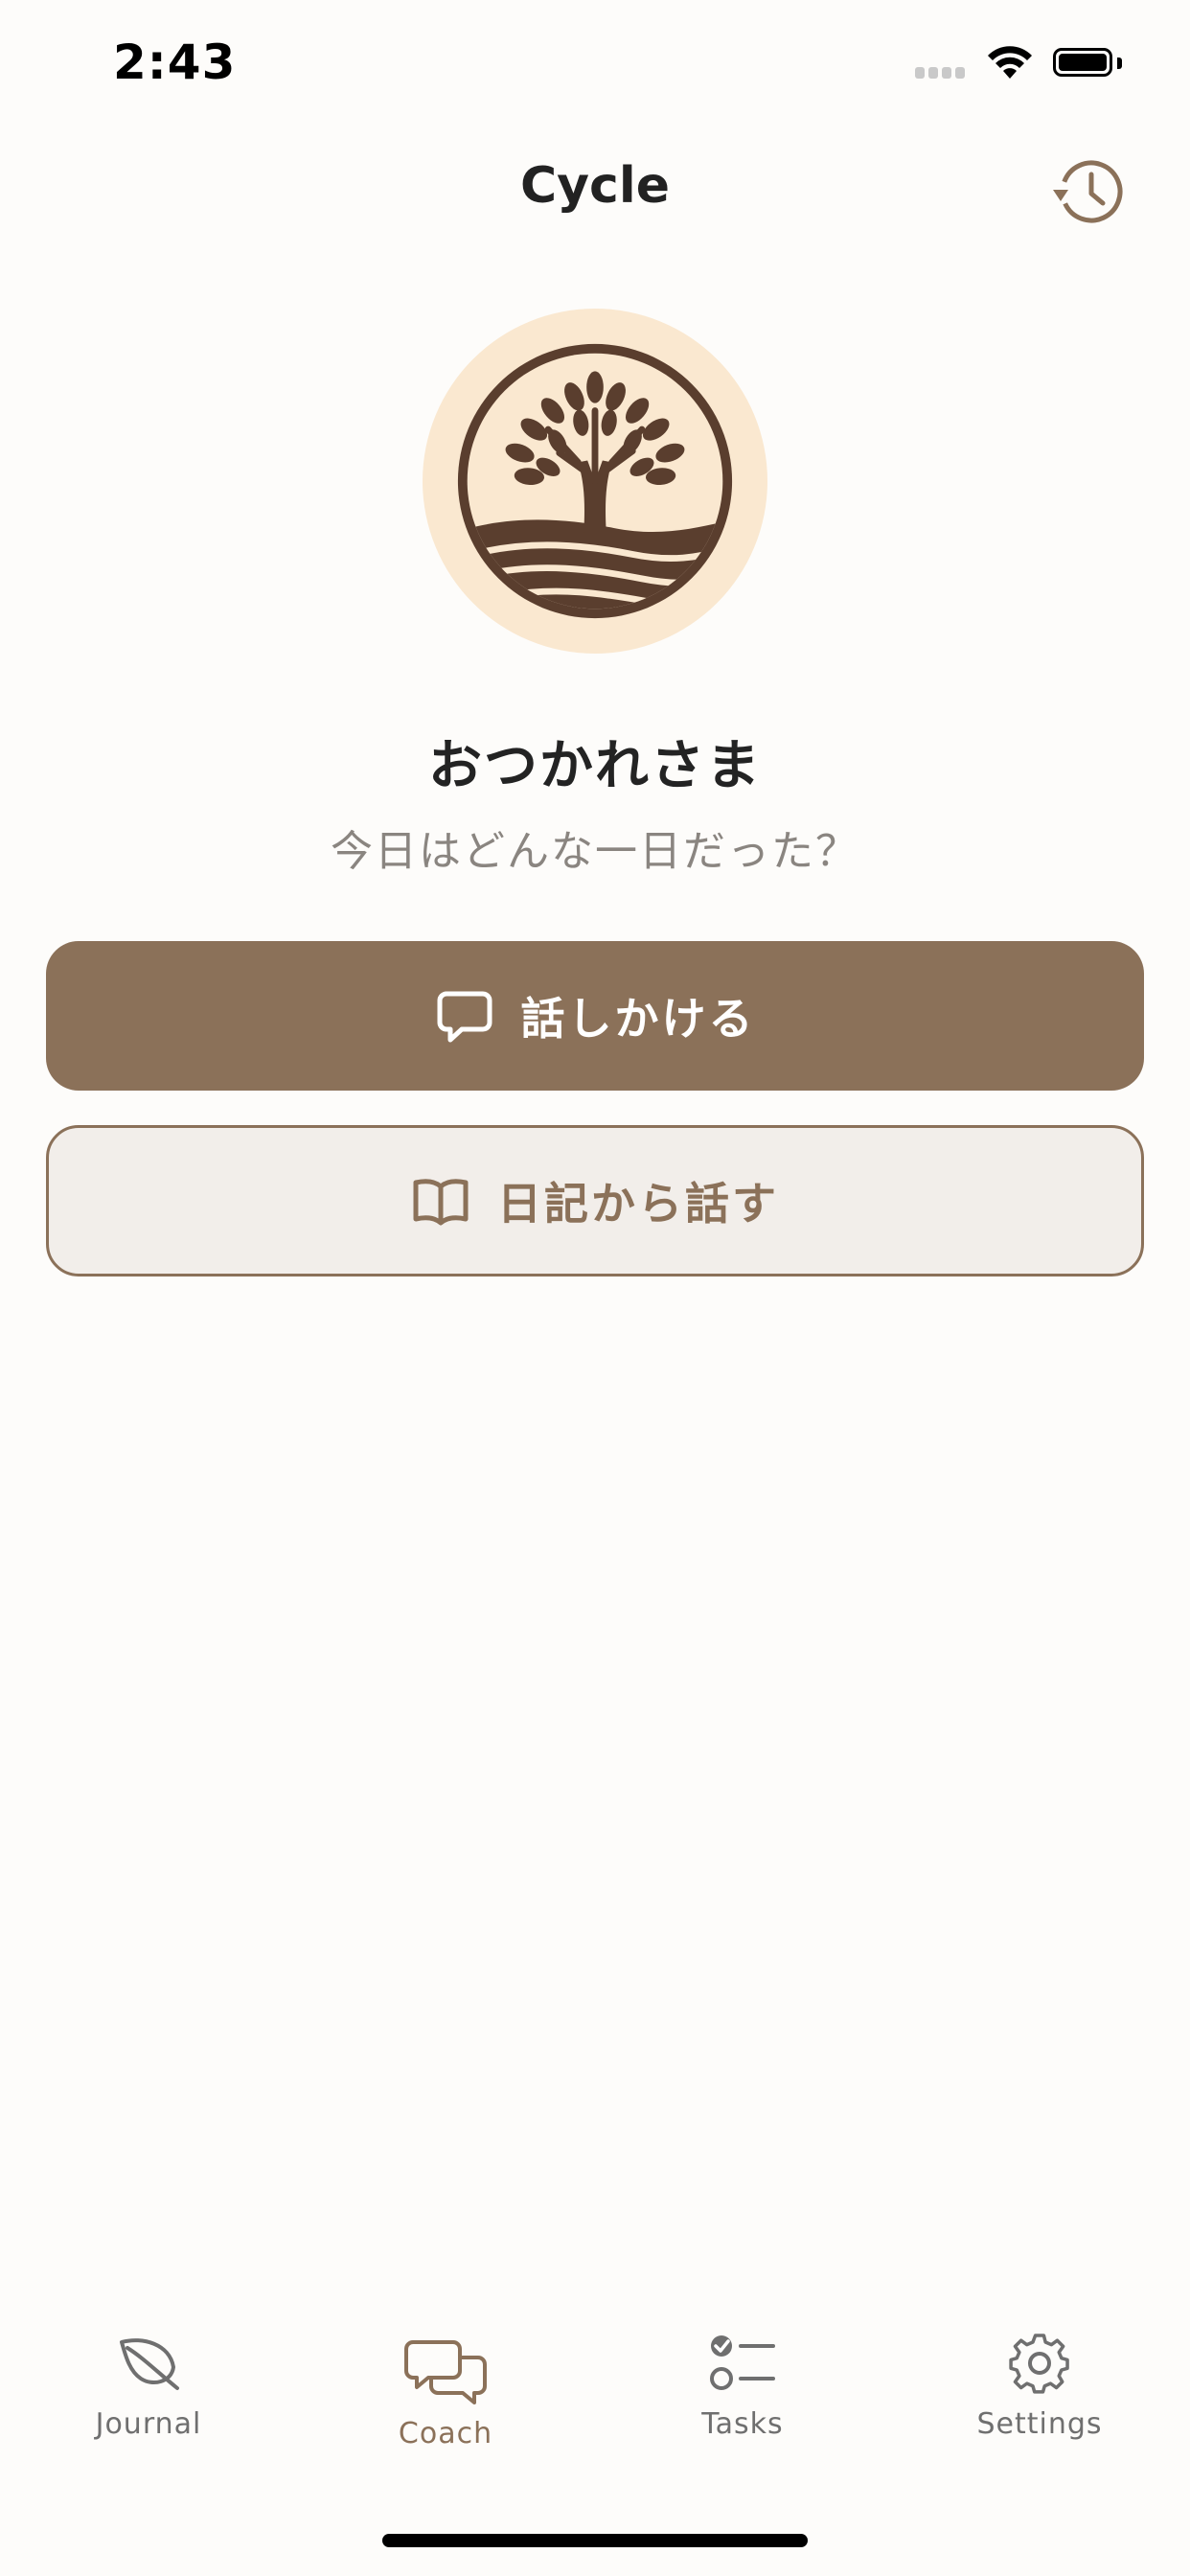 This screenshot has height=2576, width=1190. I want to click on leaf-icon, so click(150, 2364).